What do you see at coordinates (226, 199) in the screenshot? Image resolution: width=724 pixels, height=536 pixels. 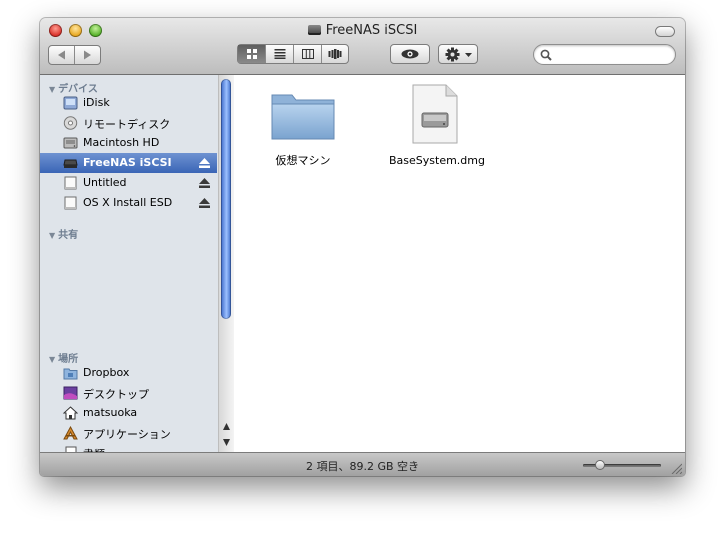 I see `scrollbar-thumb` at bounding box center [226, 199].